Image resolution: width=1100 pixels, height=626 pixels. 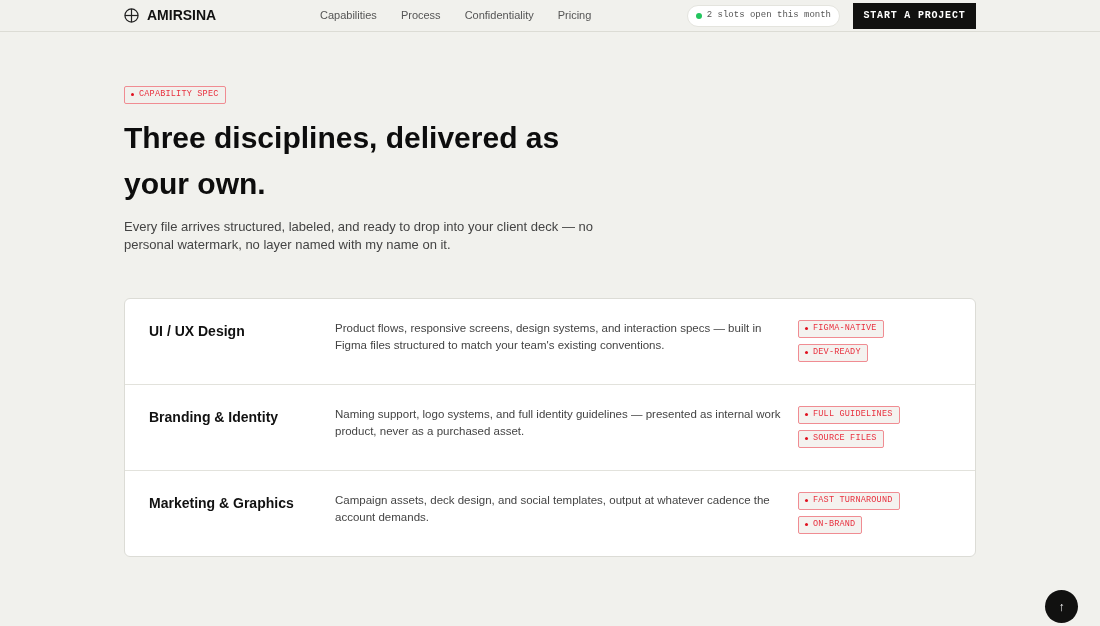 I want to click on tag-label: DEV-READY, so click(x=837, y=352).